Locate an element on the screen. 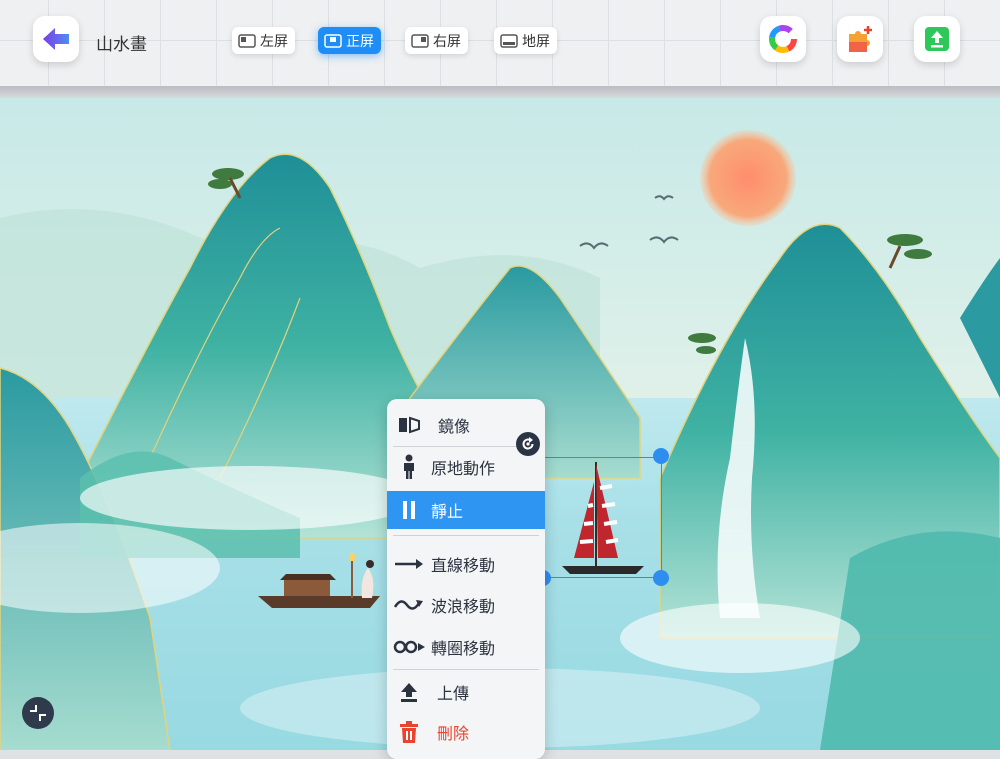 Image resolution: width=1000 pixels, height=759 pixels. menu-item-label: 鏡像 is located at coordinates (454, 426).